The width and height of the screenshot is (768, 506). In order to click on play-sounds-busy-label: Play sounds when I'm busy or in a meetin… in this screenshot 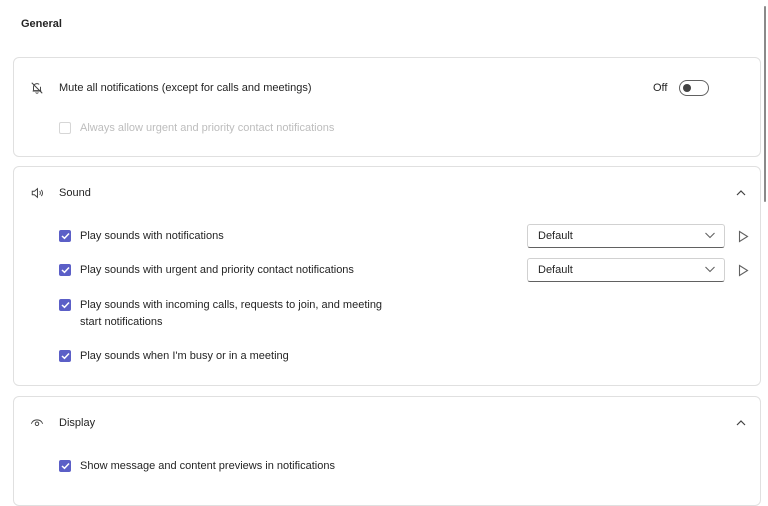, I will do `click(184, 356)`.